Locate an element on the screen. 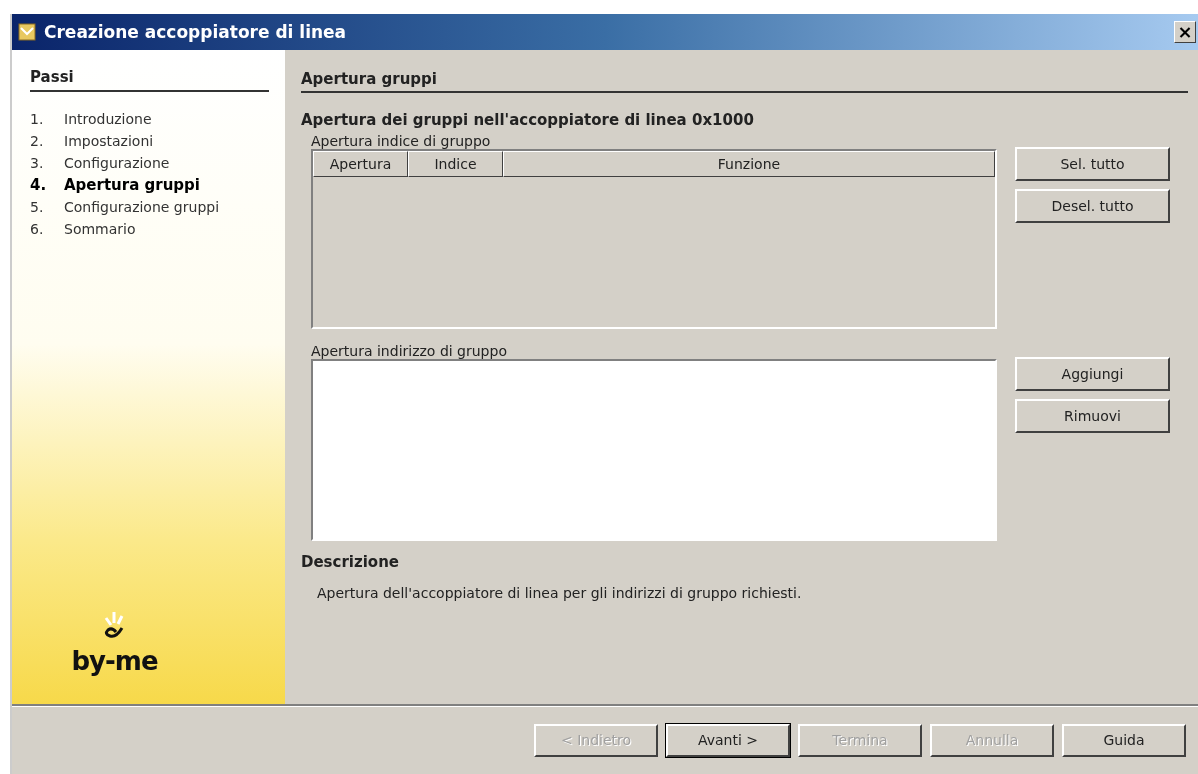 This screenshot has width=1198, height=774. group-label: Apertura indirizzo di gruppo is located at coordinates (409, 351).